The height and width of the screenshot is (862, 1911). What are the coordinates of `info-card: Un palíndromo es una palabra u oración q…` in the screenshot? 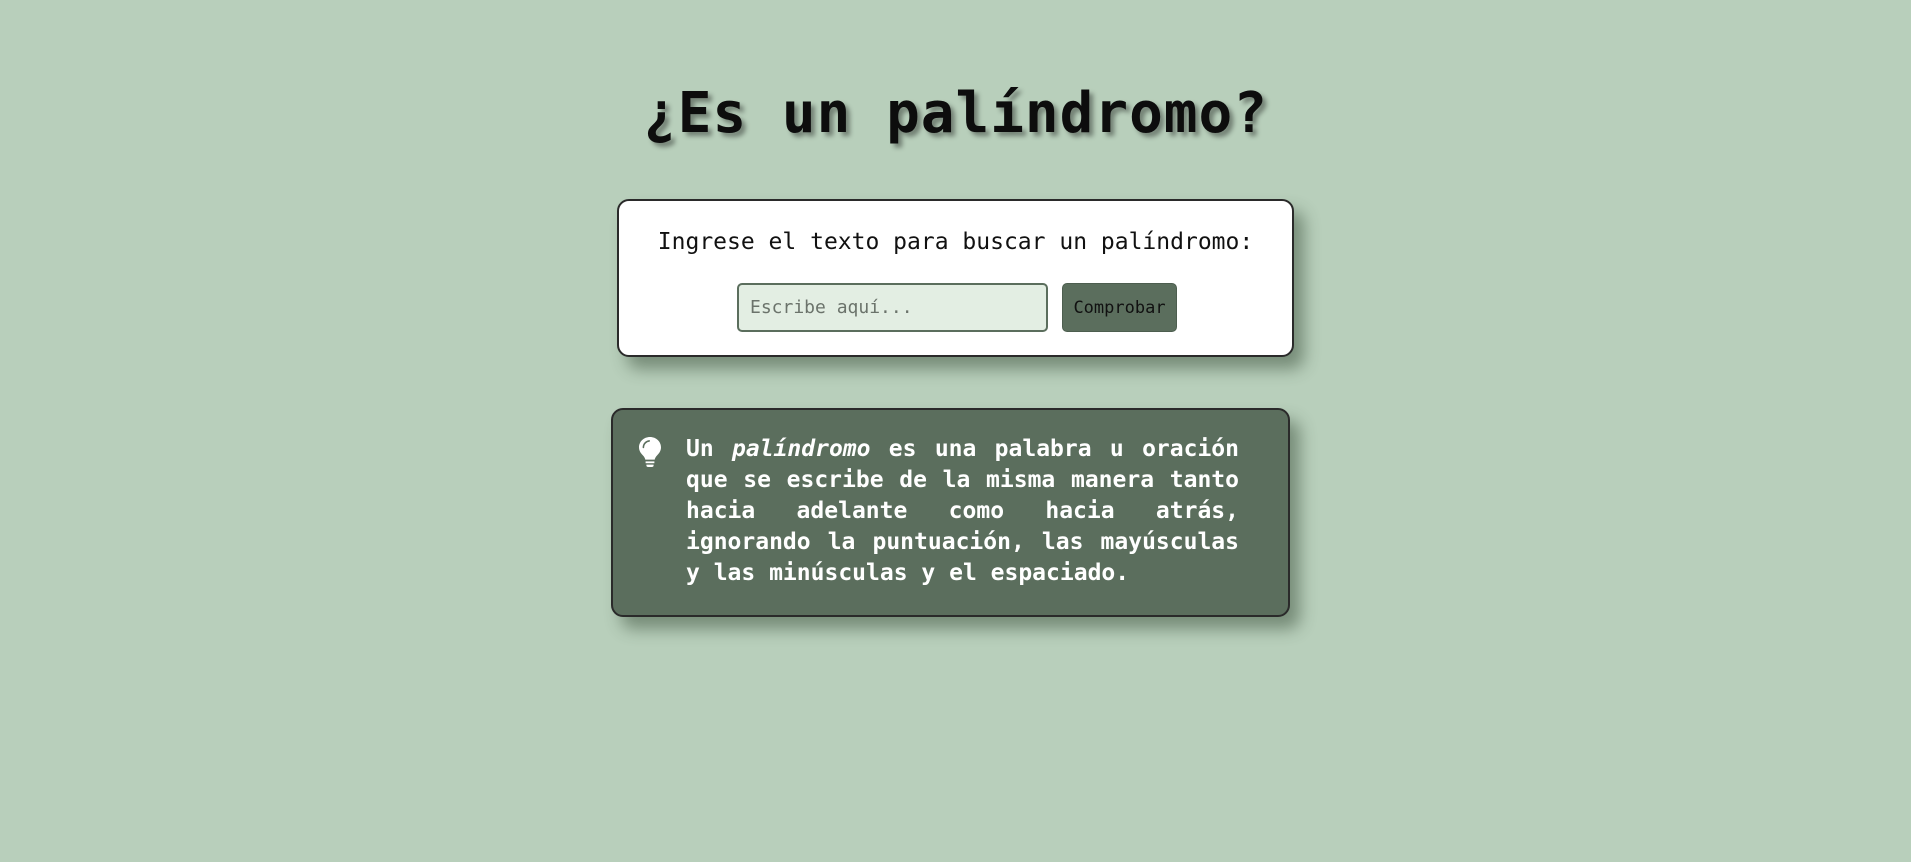 It's located at (950, 512).